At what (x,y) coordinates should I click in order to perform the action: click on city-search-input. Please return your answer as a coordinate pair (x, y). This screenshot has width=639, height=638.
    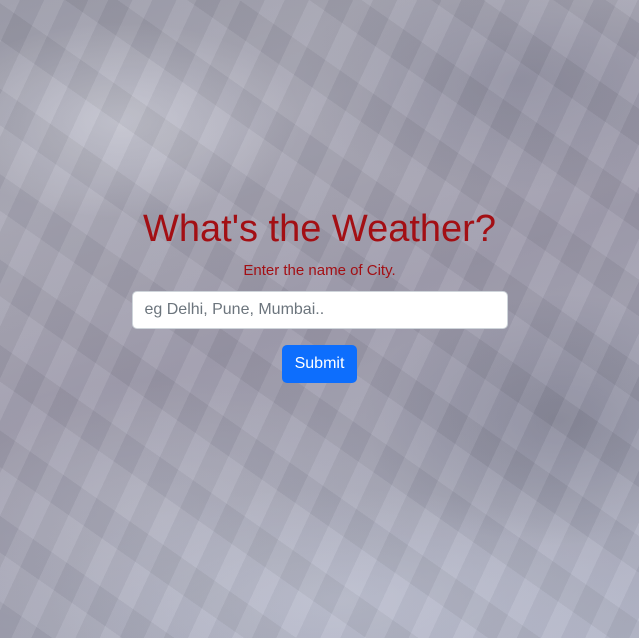
    Looking at the image, I should click on (319, 310).